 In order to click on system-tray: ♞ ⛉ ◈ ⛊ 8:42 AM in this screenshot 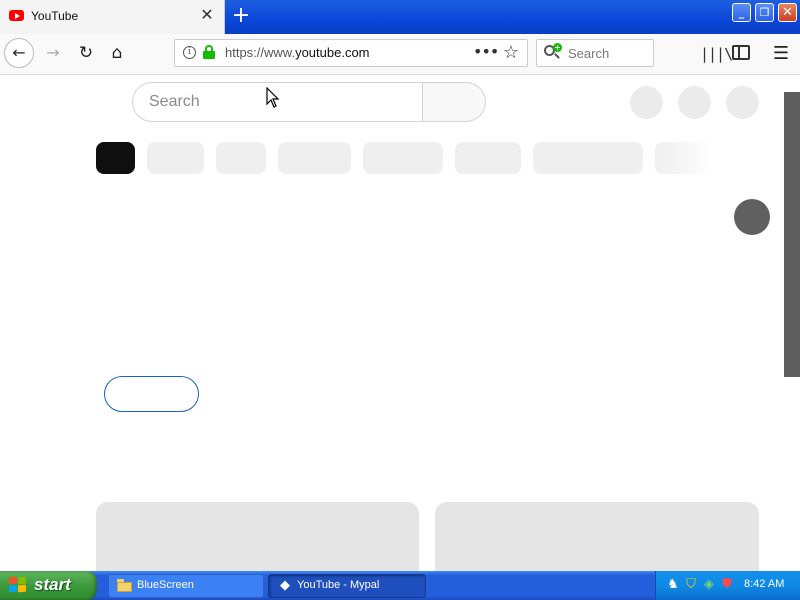, I will do `click(727, 585)`.